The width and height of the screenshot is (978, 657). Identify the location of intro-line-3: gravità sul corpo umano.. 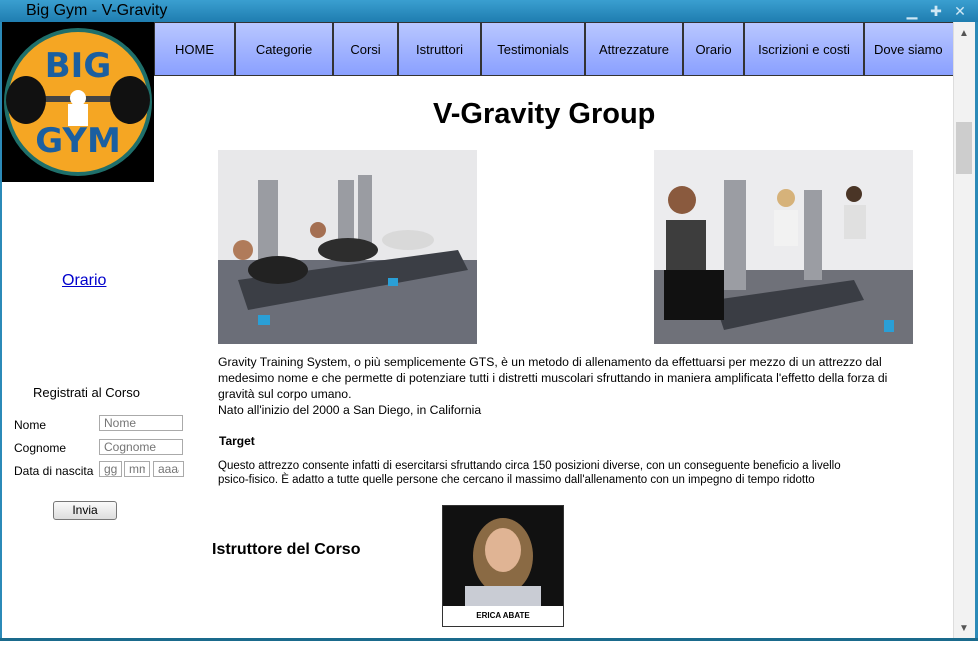
(285, 394).